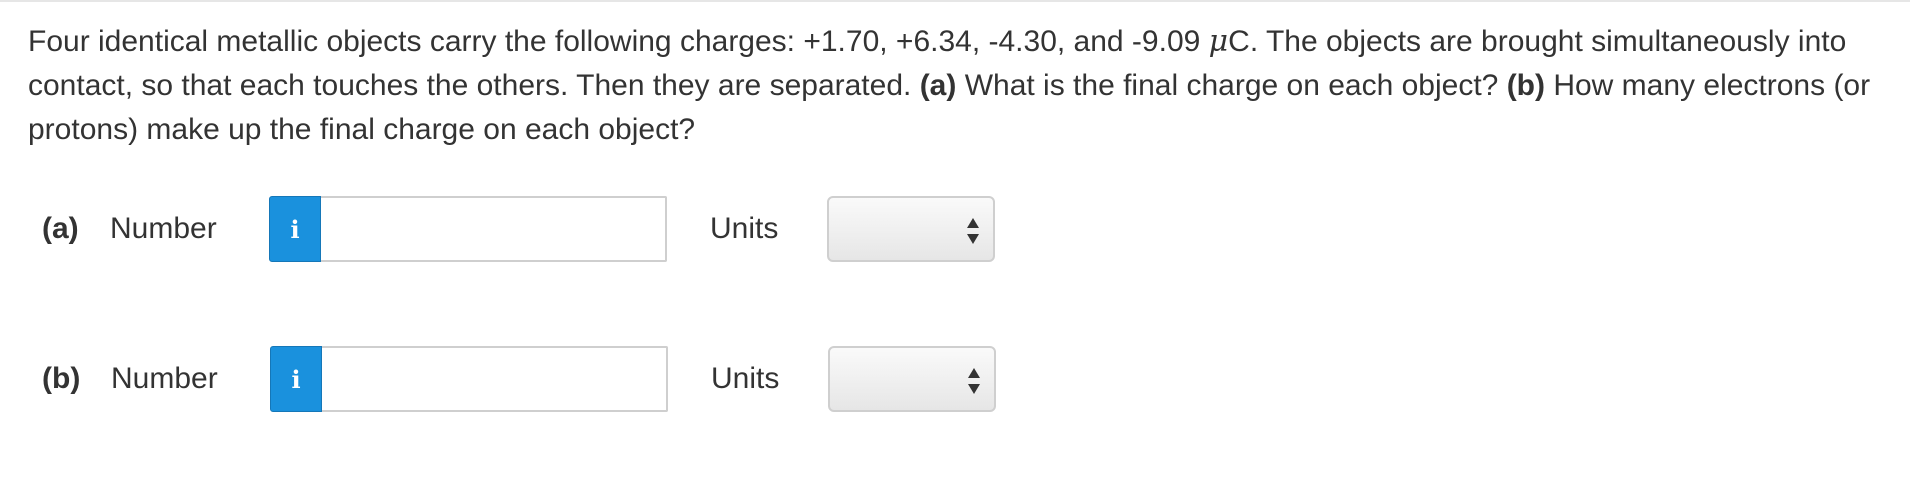  Describe the element at coordinates (164, 378) in the screenshot. I see `number-label-b: Number` at that location.